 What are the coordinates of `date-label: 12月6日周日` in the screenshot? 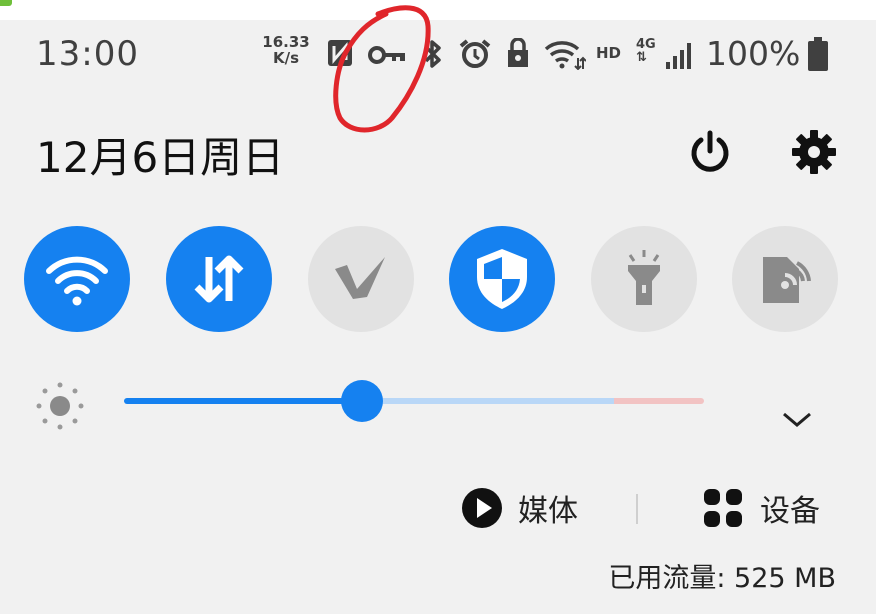 It's located at (160, 157).